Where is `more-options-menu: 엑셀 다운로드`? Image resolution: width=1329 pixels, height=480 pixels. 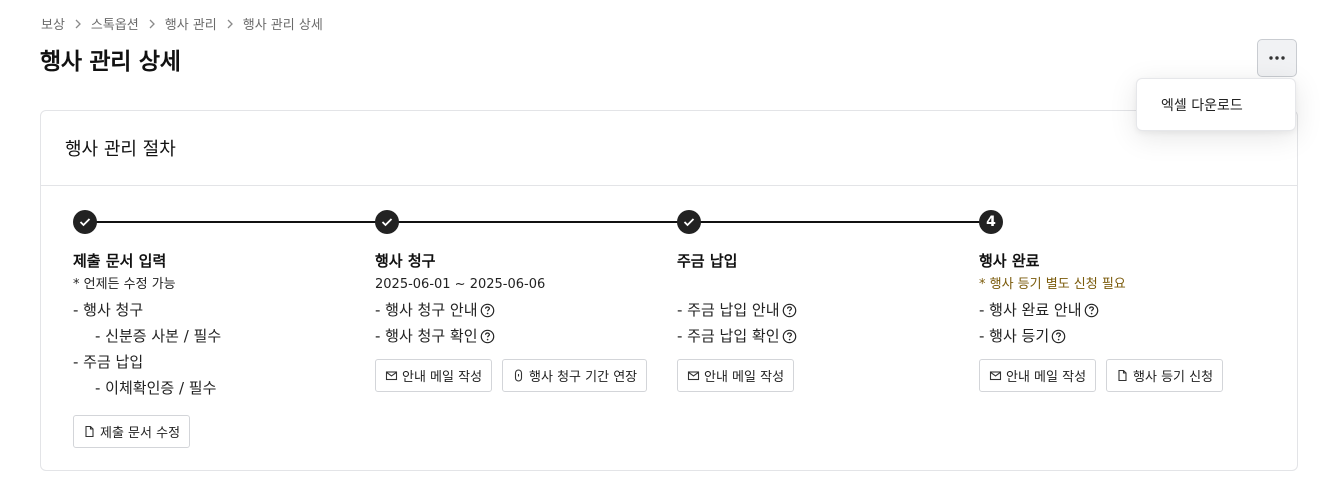
more-options-menu: 엑셀 다운로드 is located at coordinates (1216, 104).